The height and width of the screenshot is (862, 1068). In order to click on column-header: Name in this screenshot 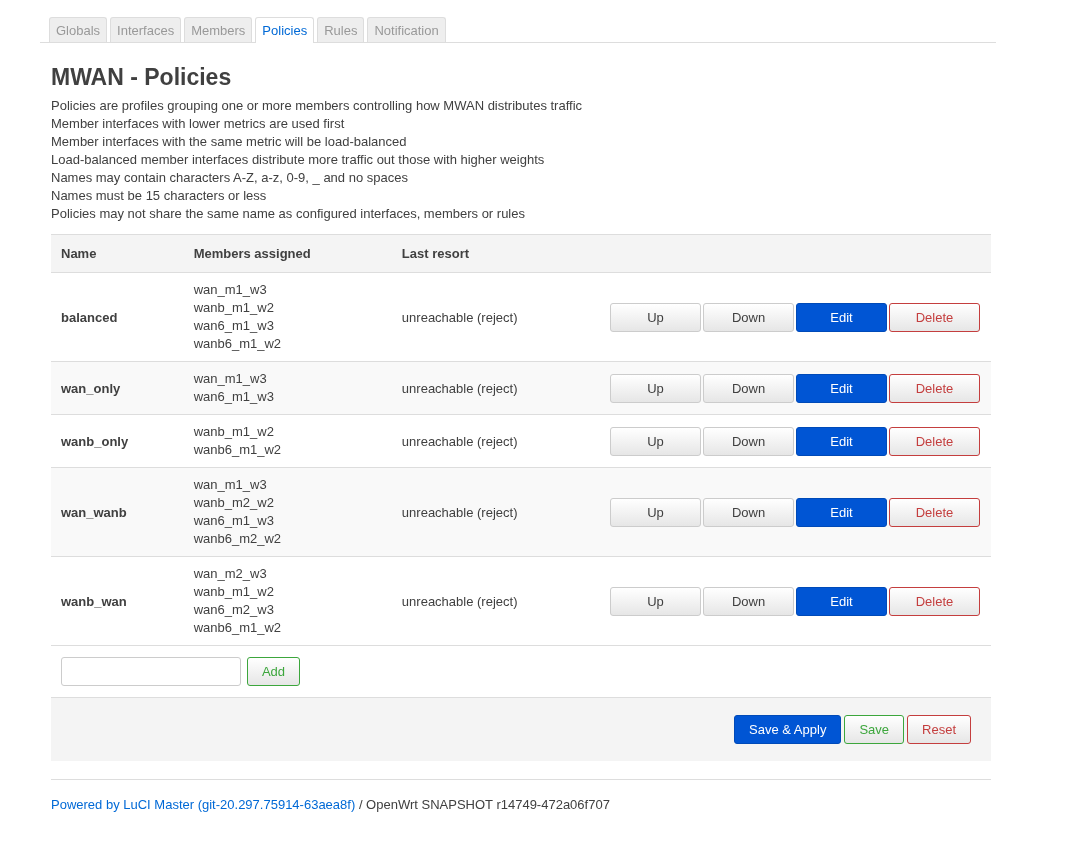, I will do `click(117, 253)`.